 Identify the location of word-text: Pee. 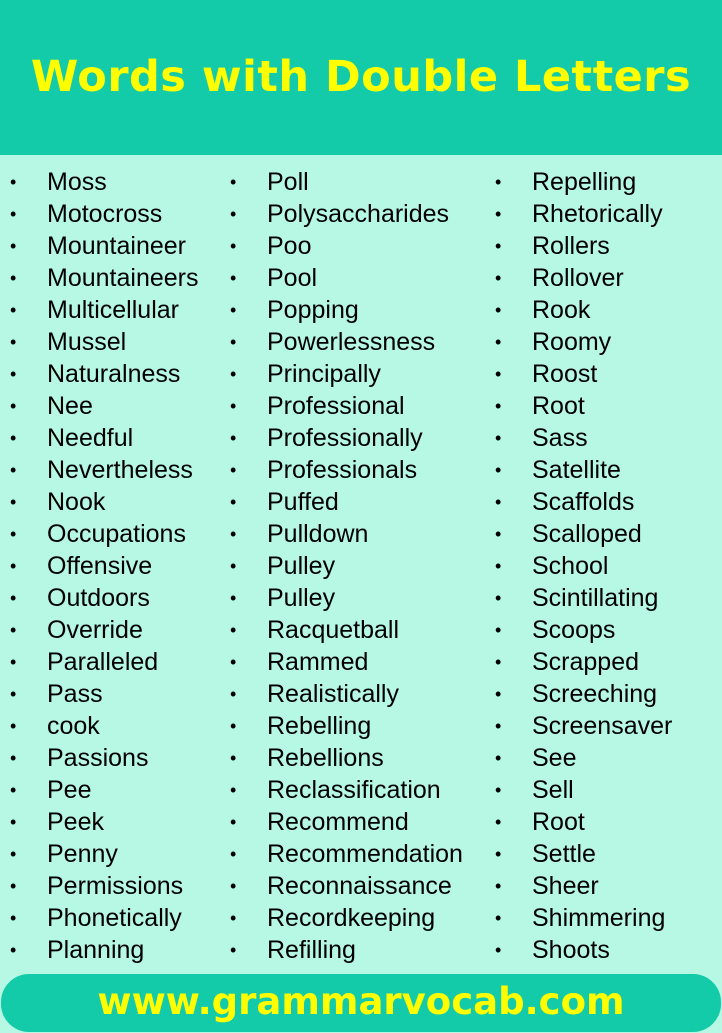
(69, 790).